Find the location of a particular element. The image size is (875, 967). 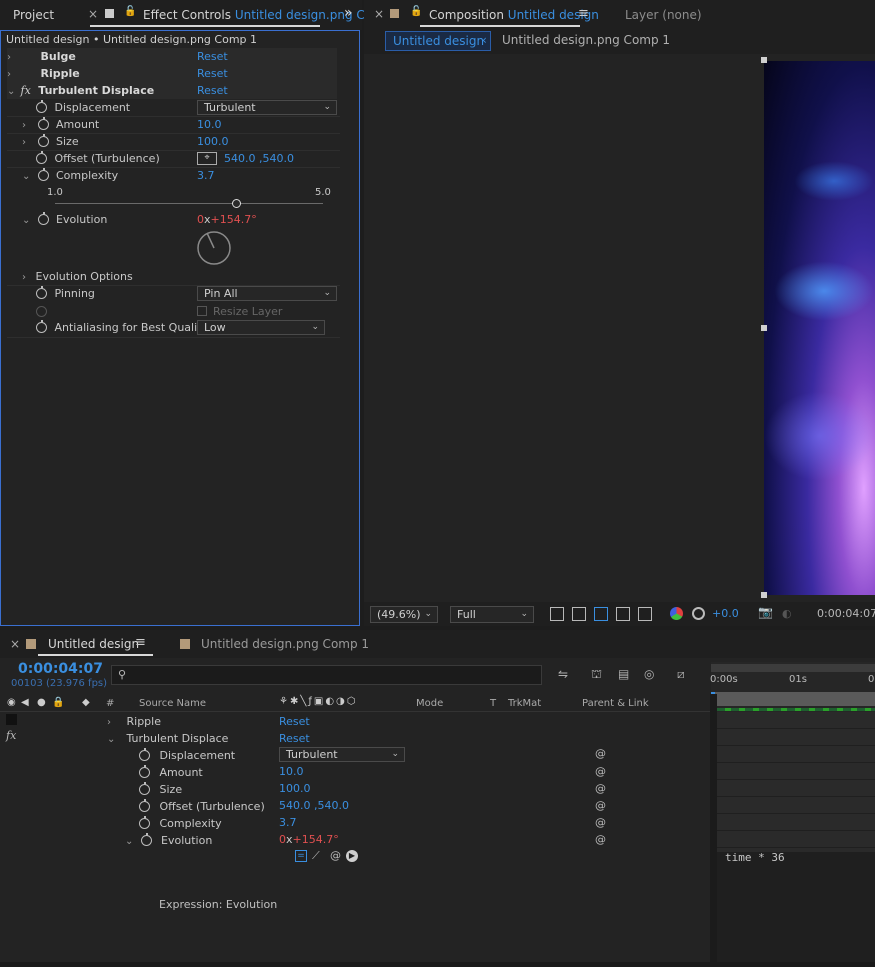

handle-mid-left is located at coordinates (764, 328).